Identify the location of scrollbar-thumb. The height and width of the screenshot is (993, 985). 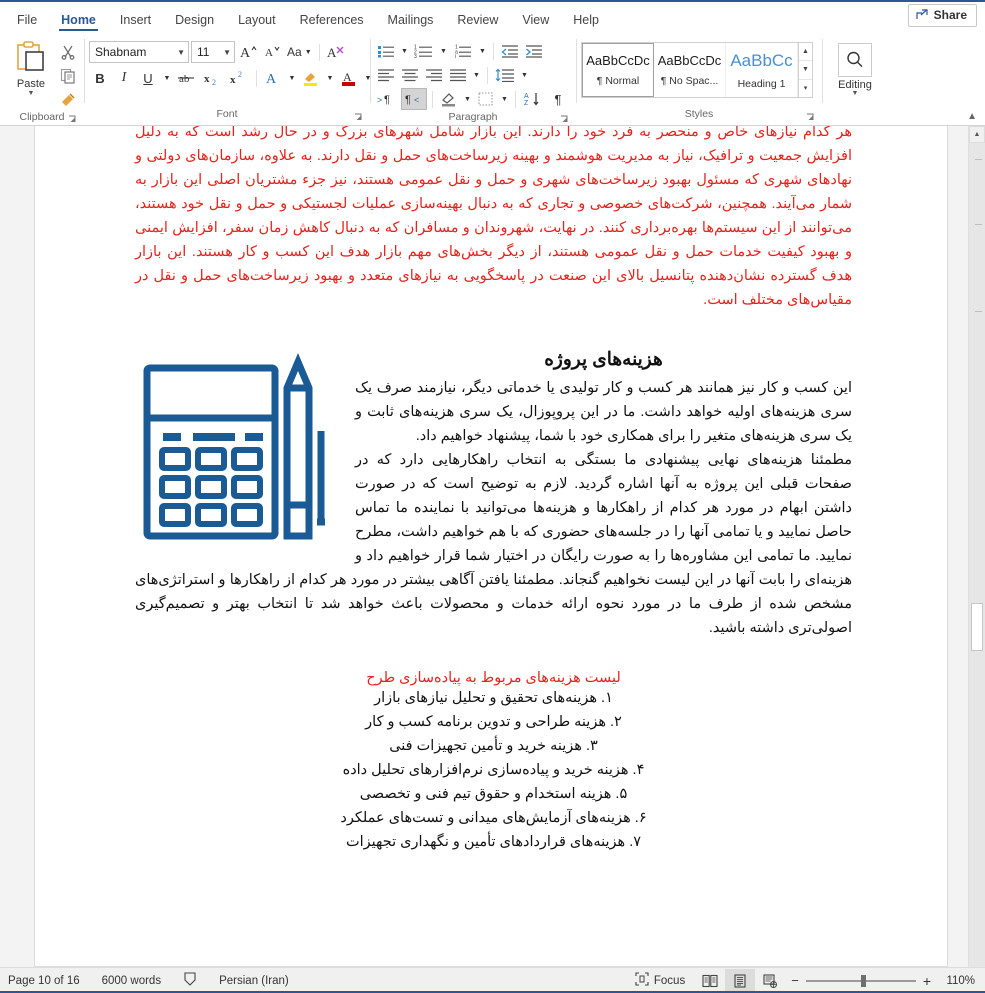
(977, 627).